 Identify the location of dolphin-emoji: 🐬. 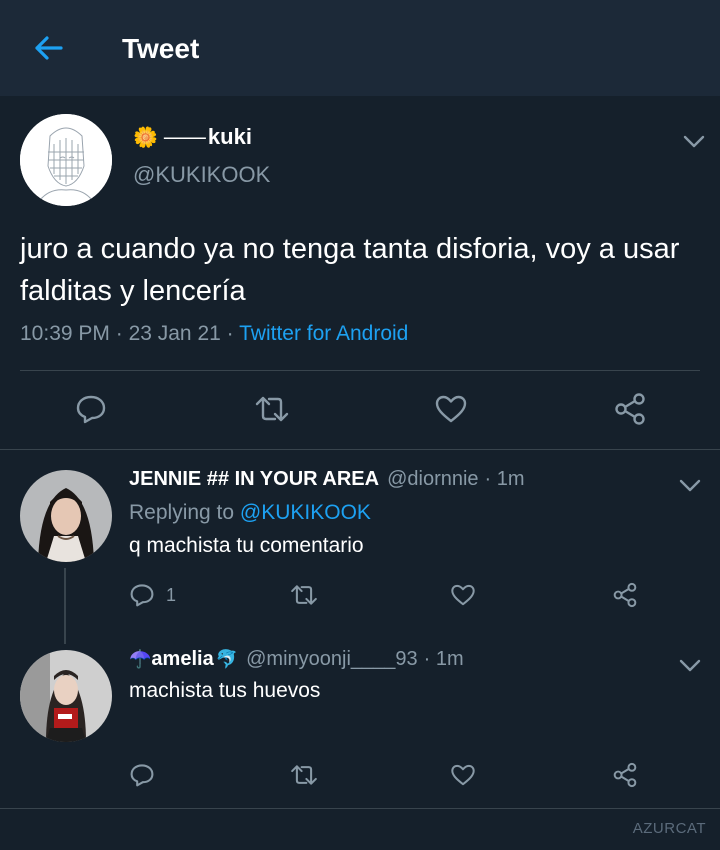
(227, 659).